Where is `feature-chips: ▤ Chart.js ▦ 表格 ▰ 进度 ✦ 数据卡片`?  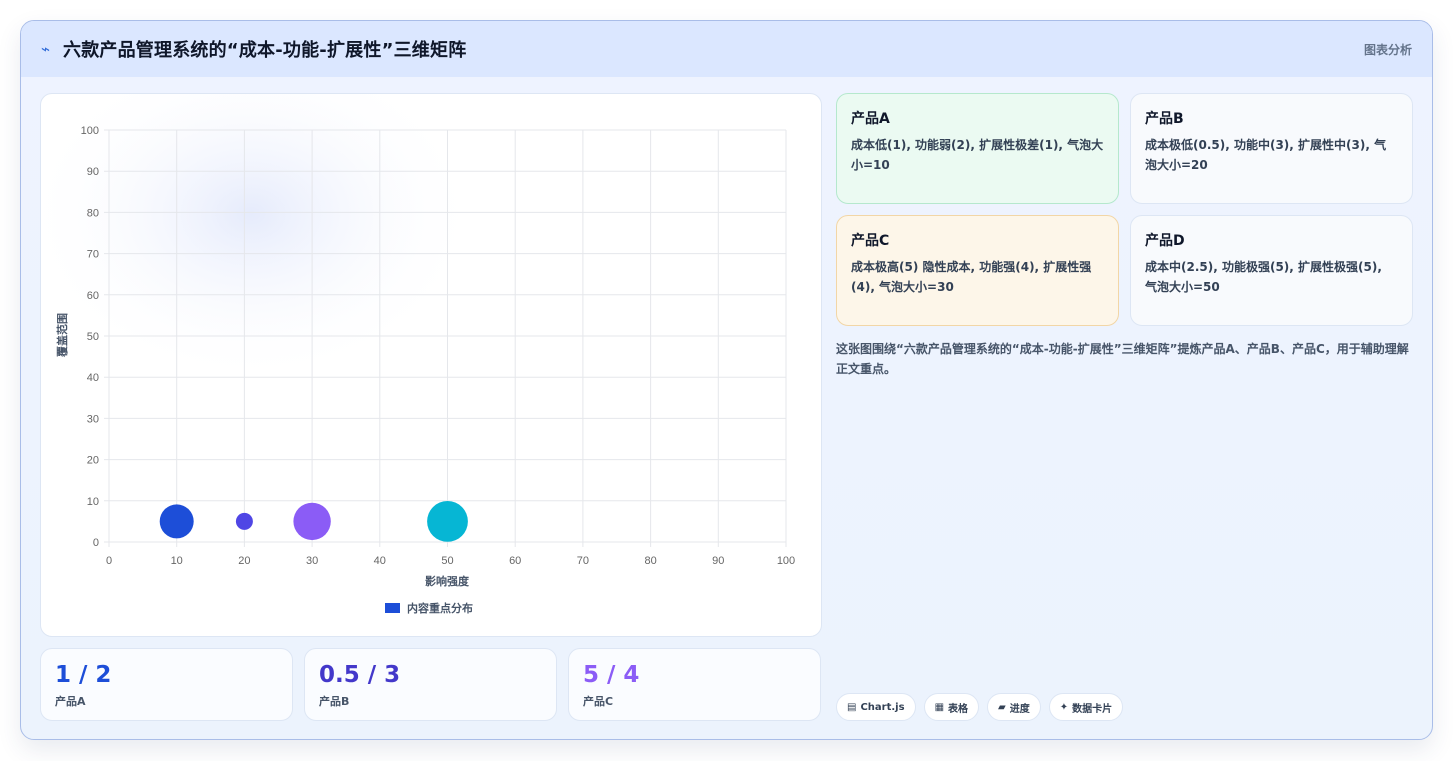 feature-chips: ▤ Chart.js ▦ 表格 ▰ 进度 ✦ 数据卡片 is located at coordinates (980, 707).